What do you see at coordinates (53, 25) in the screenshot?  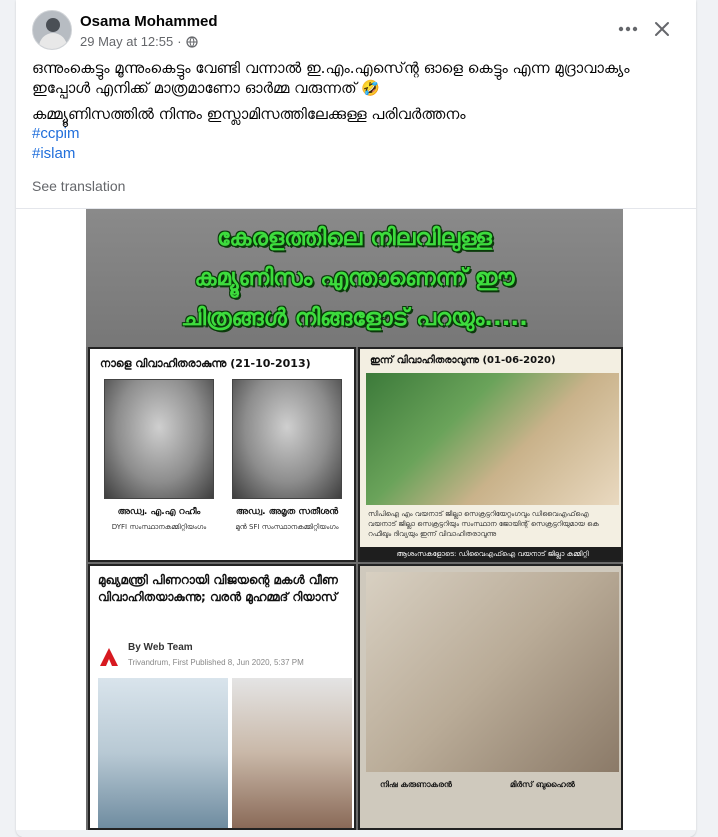 I see `avatar-head` at bounding box center [53, 25].